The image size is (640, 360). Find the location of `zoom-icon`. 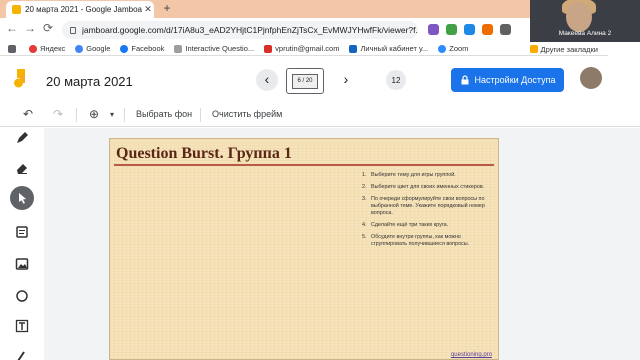

zoom-icon is located at coordinates (442, 48).